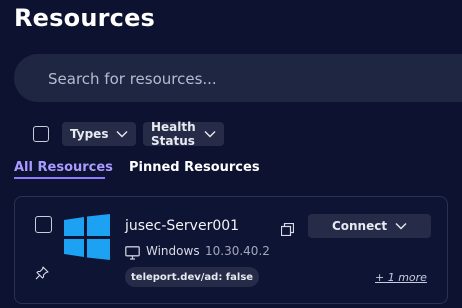 The width and height of the screenshot is (462, 308). What do you see at coordinates (43, 224) in the screenshot?
I see `resource-select-checkbox` at bounding box center [43, 224].